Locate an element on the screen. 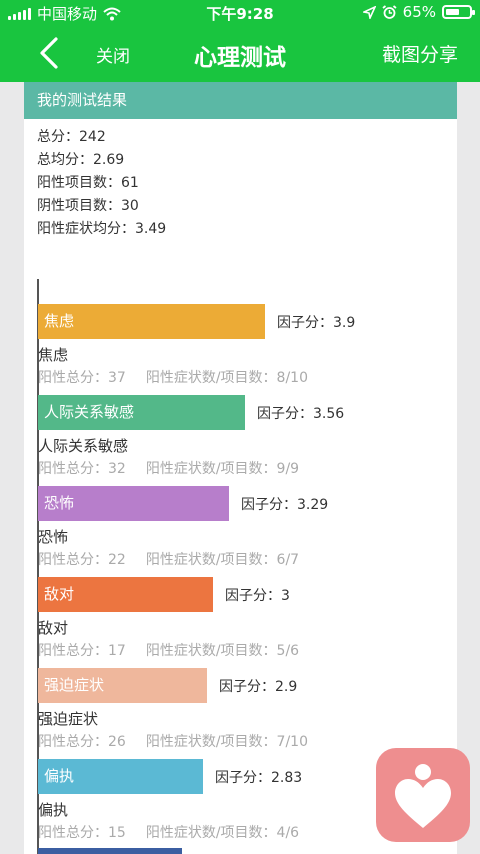  factor-row: 焦虑 因子分：3.9 焦虑 阳性总分：37 阳性症状数/项目数：8/10 is located at coordinates (247, 349).